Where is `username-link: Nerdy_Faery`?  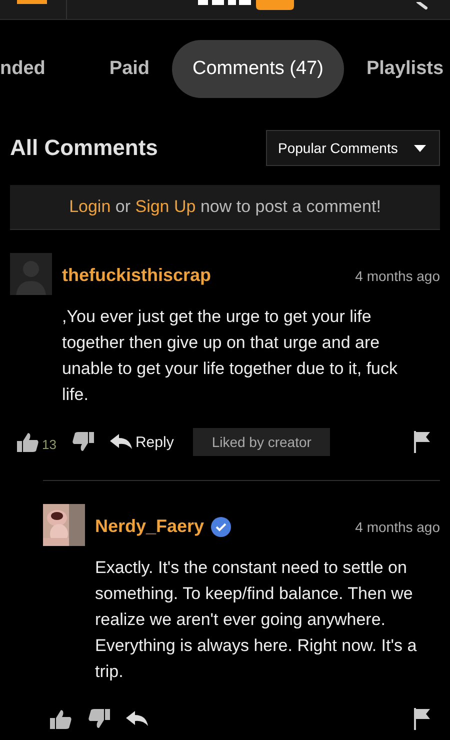 username-link: Nerdy_Faery is located at coordinates (149, 526).